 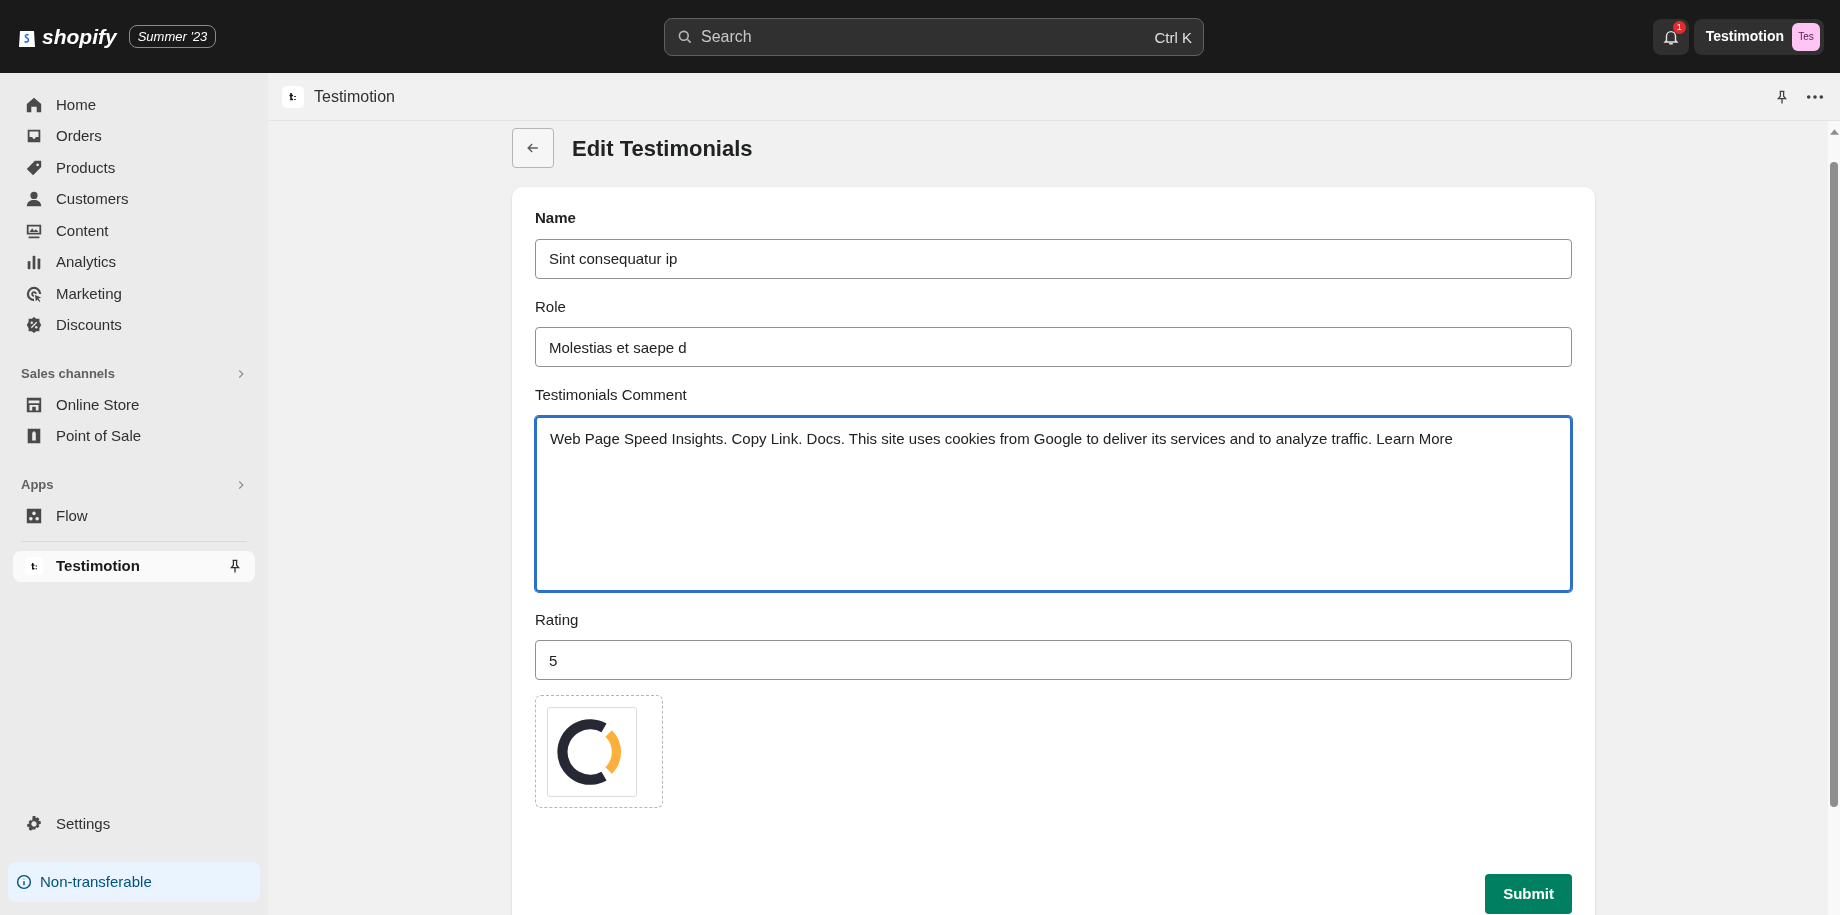 What do you see at coordinates (34, 262) in the screenshot?
I see `bar-chart-icon` at bounding box center [34, 262].